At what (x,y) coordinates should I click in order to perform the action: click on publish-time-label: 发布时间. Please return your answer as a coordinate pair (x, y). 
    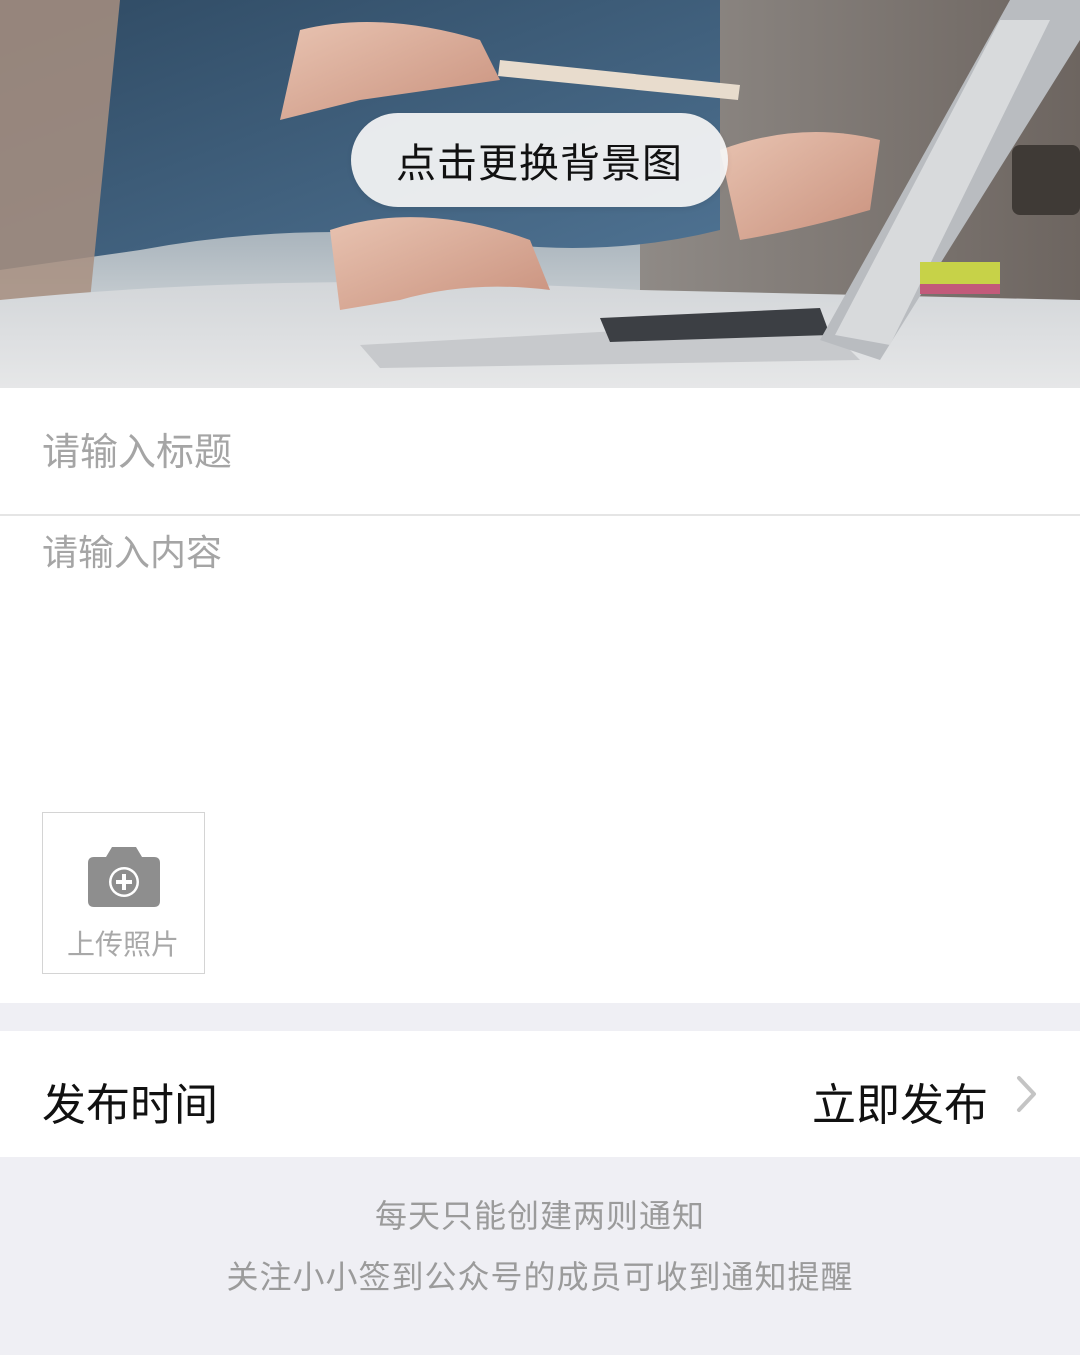
    Looking at the image, I should click on (130, 1105).